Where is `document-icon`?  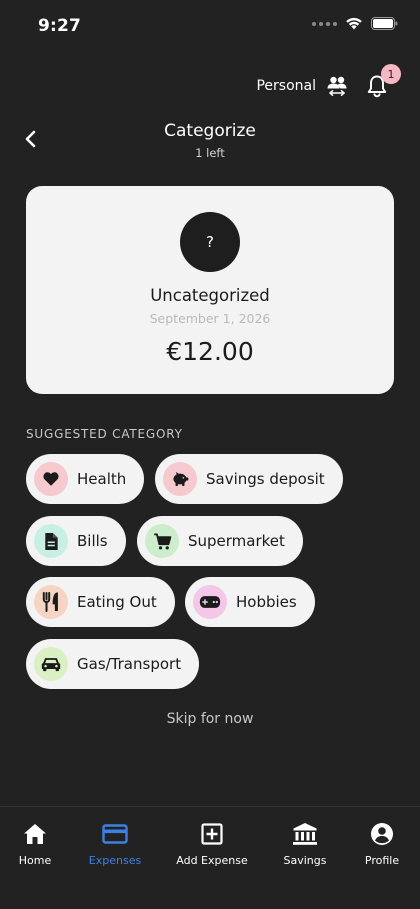
document-icon is located at coordinates (51, 541).